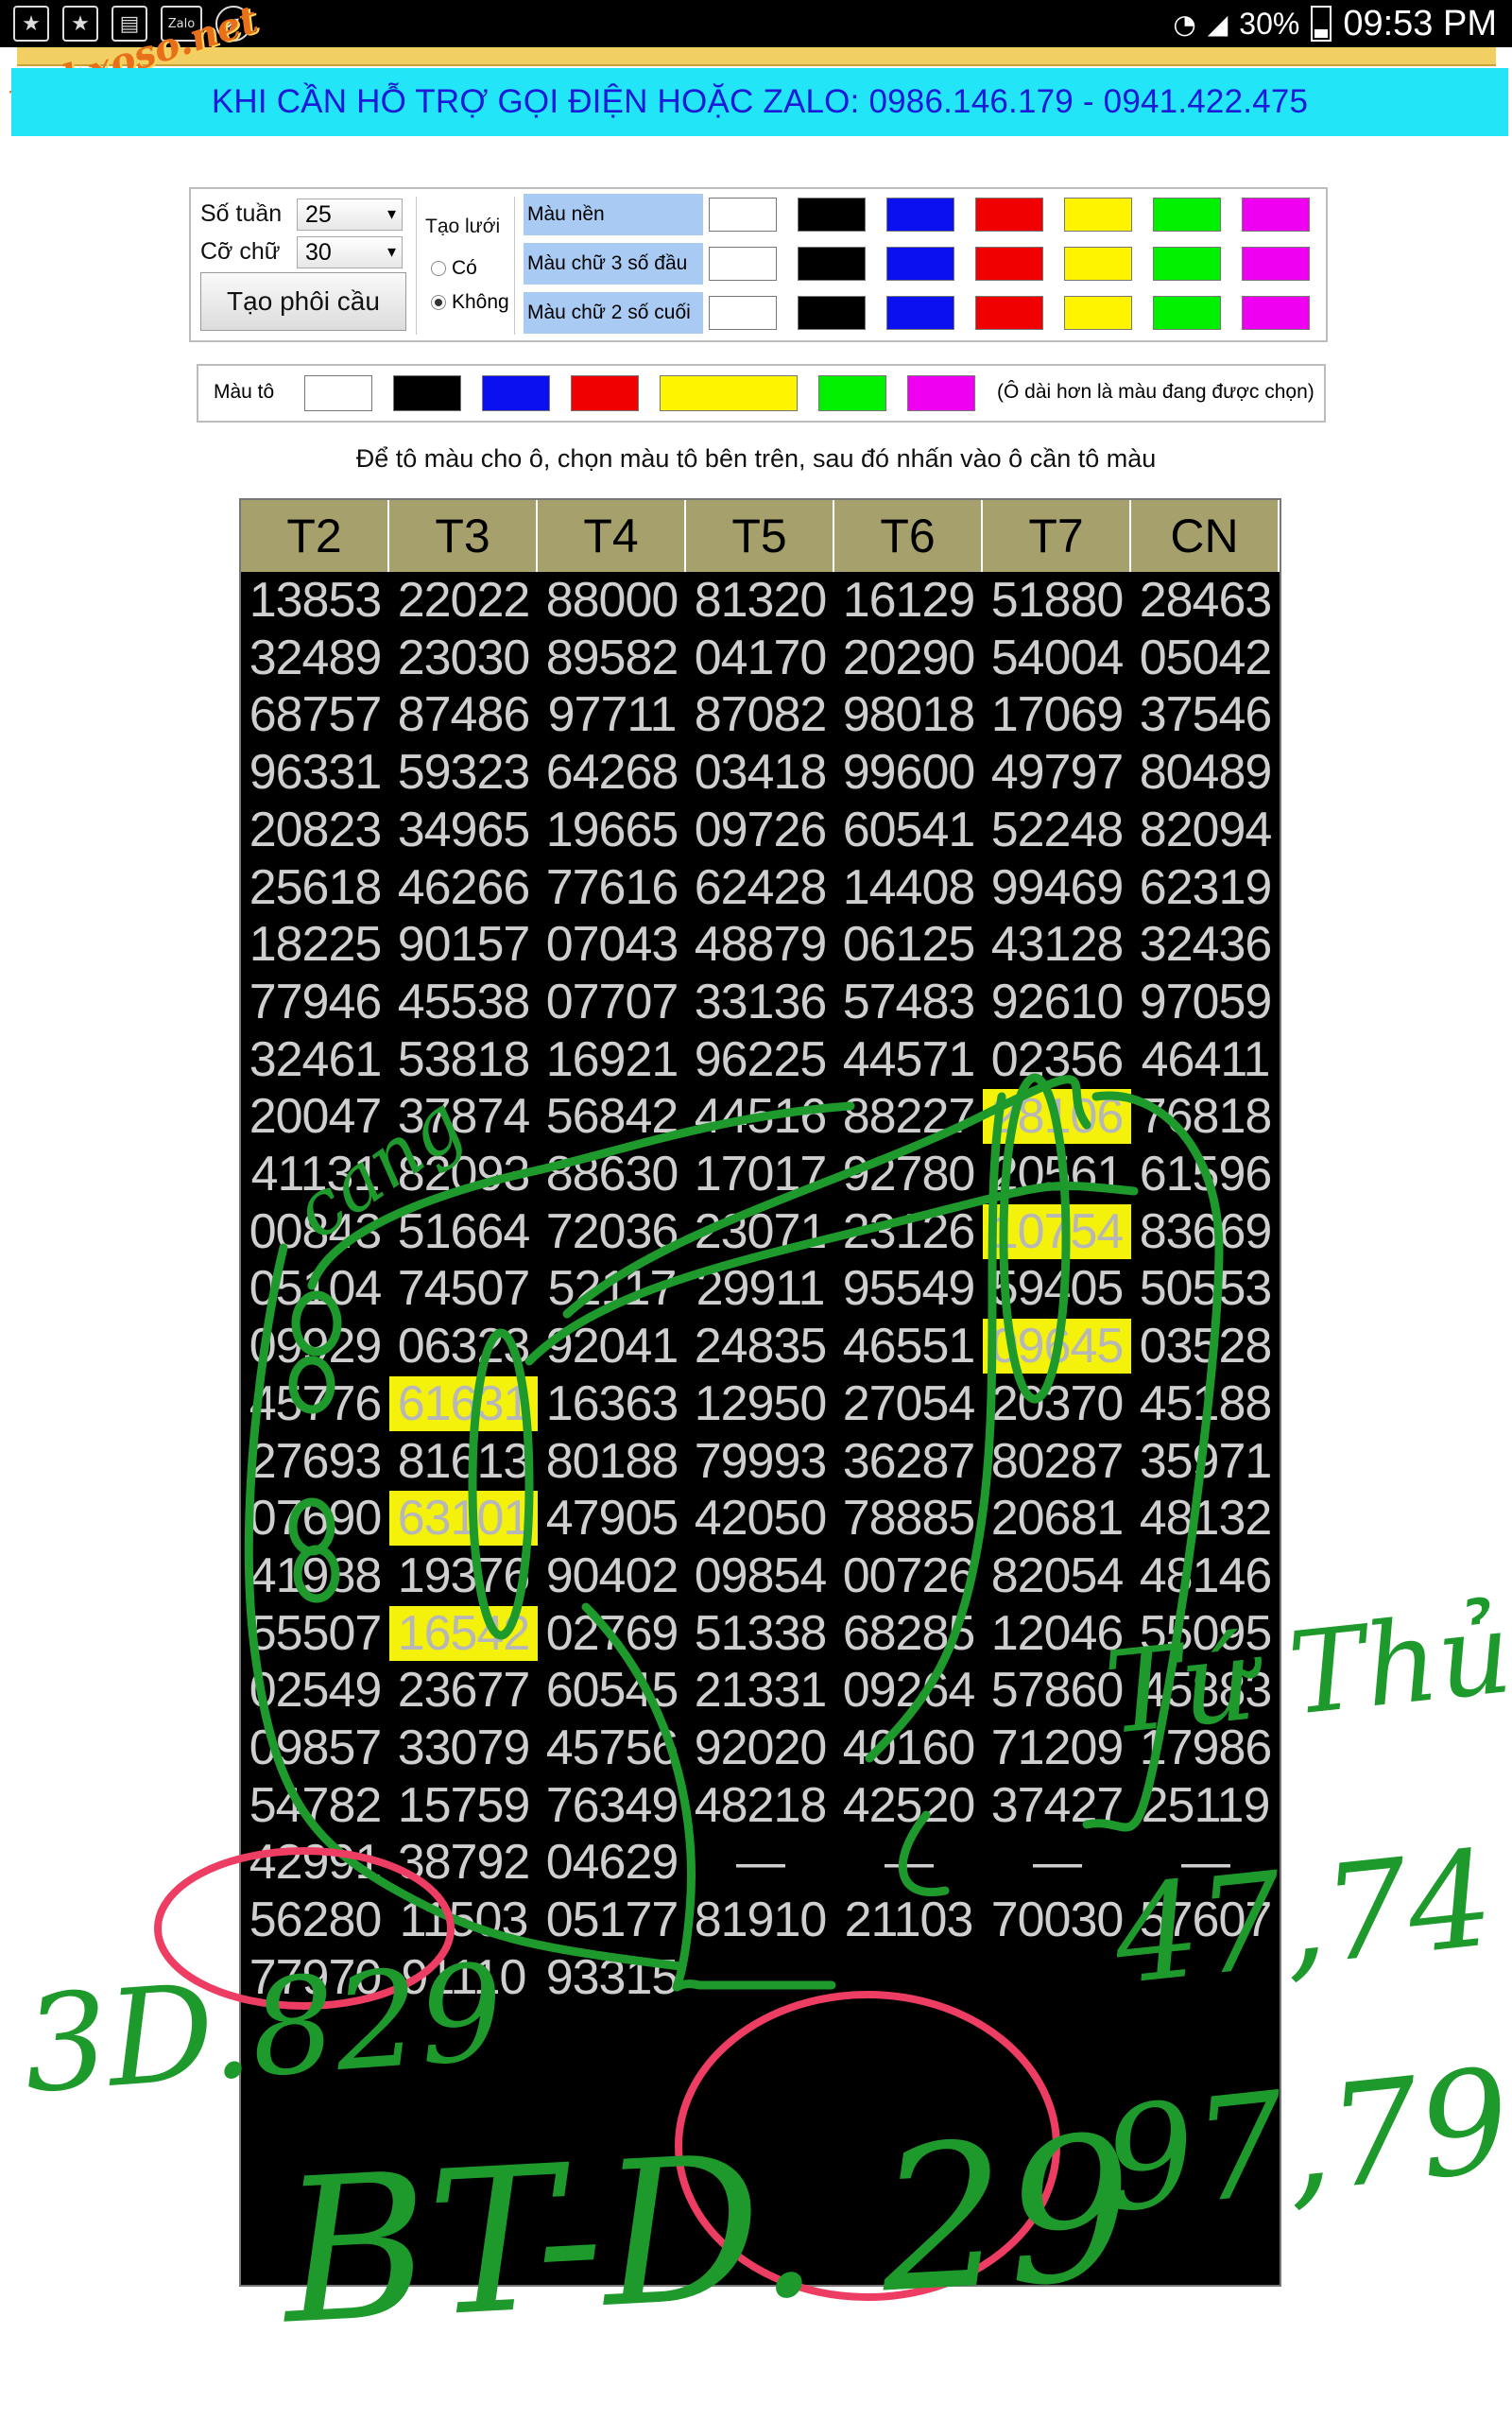  Describe the element at coordinates (1304, 2141) in the screenshot. I see `annotation-pair-2: 97,79` at that location.